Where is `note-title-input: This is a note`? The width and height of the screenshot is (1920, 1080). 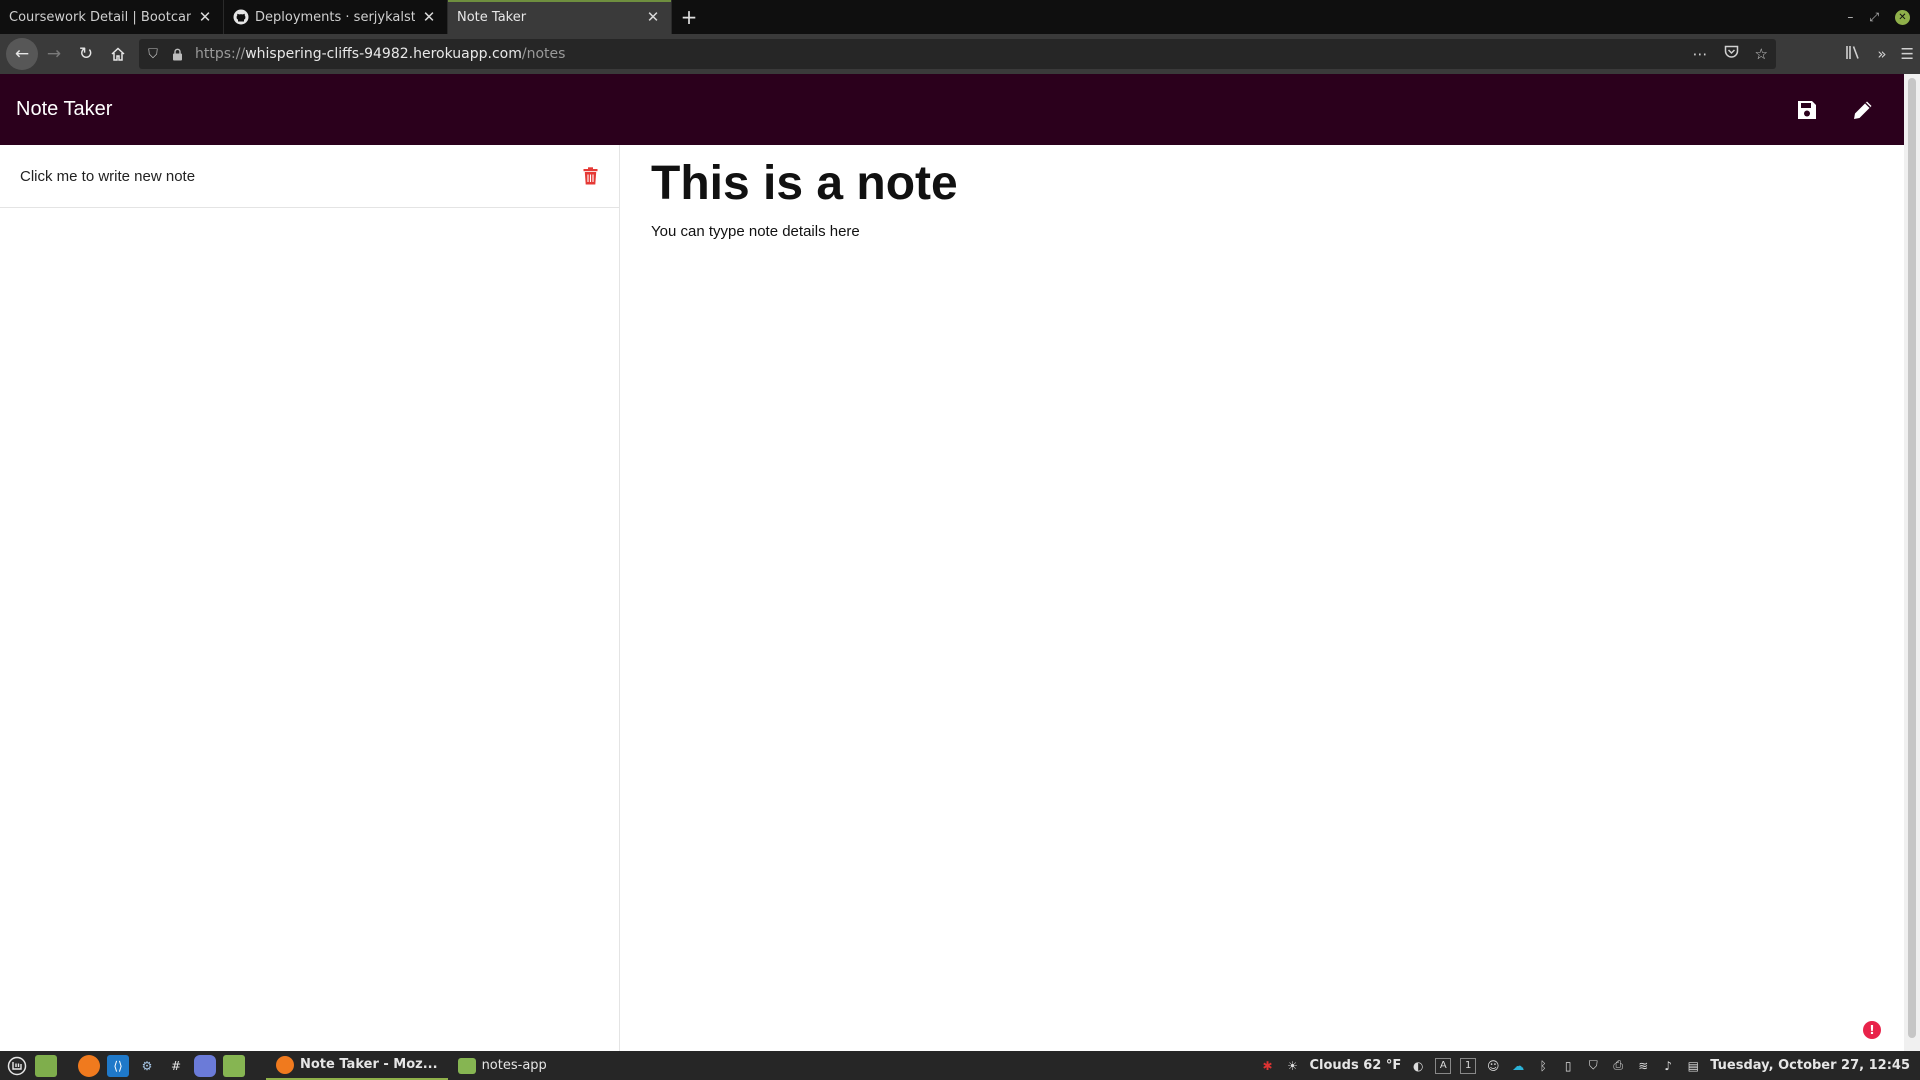
note-title-input: This is a note is located at coordinates (1266, 184).